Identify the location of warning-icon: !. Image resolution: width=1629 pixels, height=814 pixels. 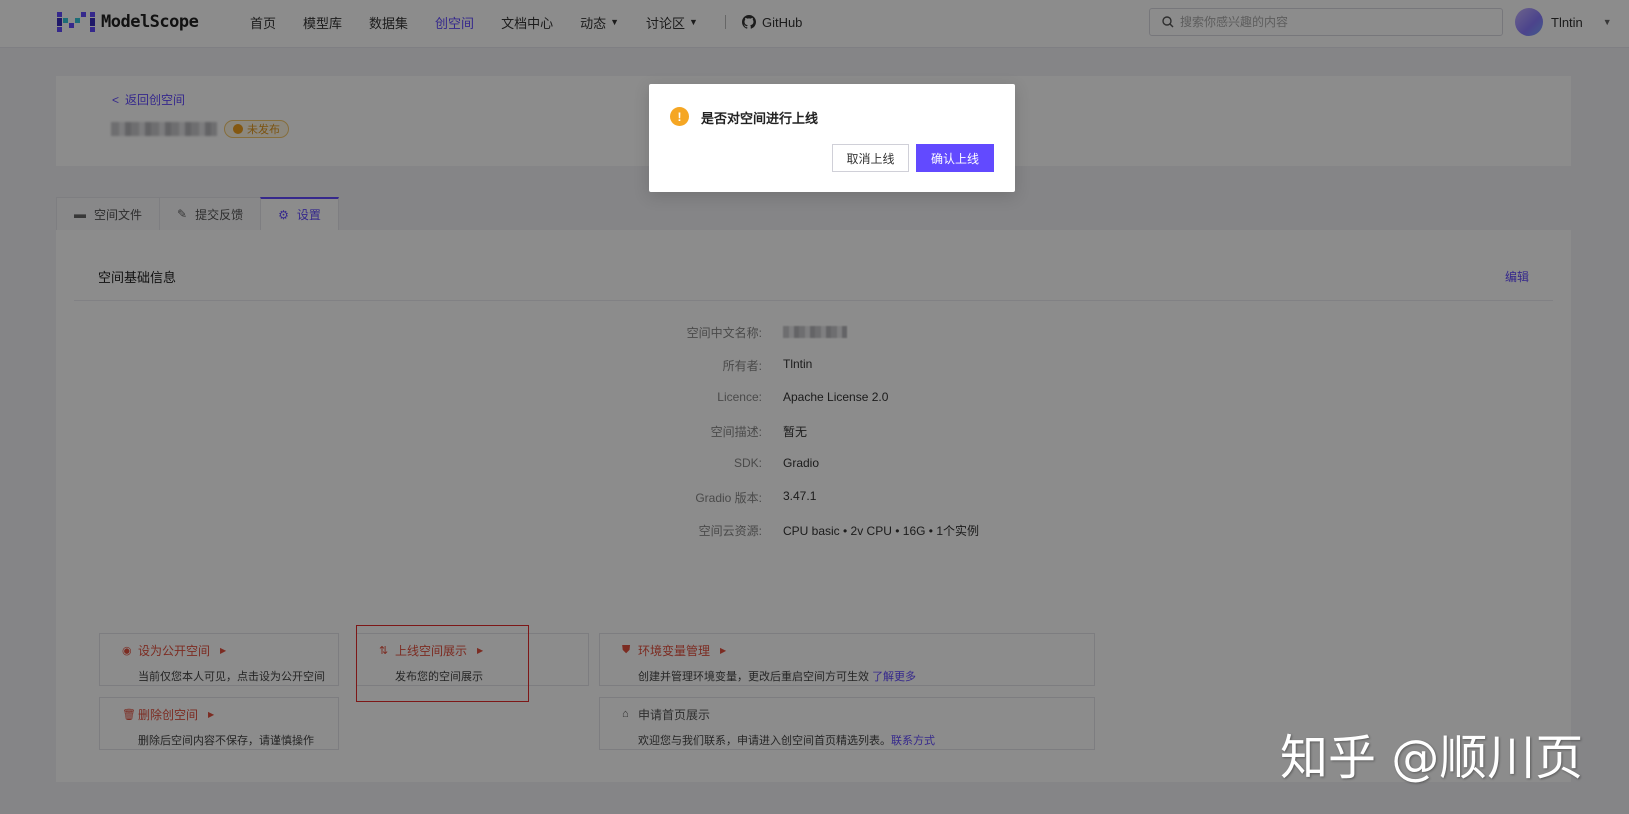
(679, 116).